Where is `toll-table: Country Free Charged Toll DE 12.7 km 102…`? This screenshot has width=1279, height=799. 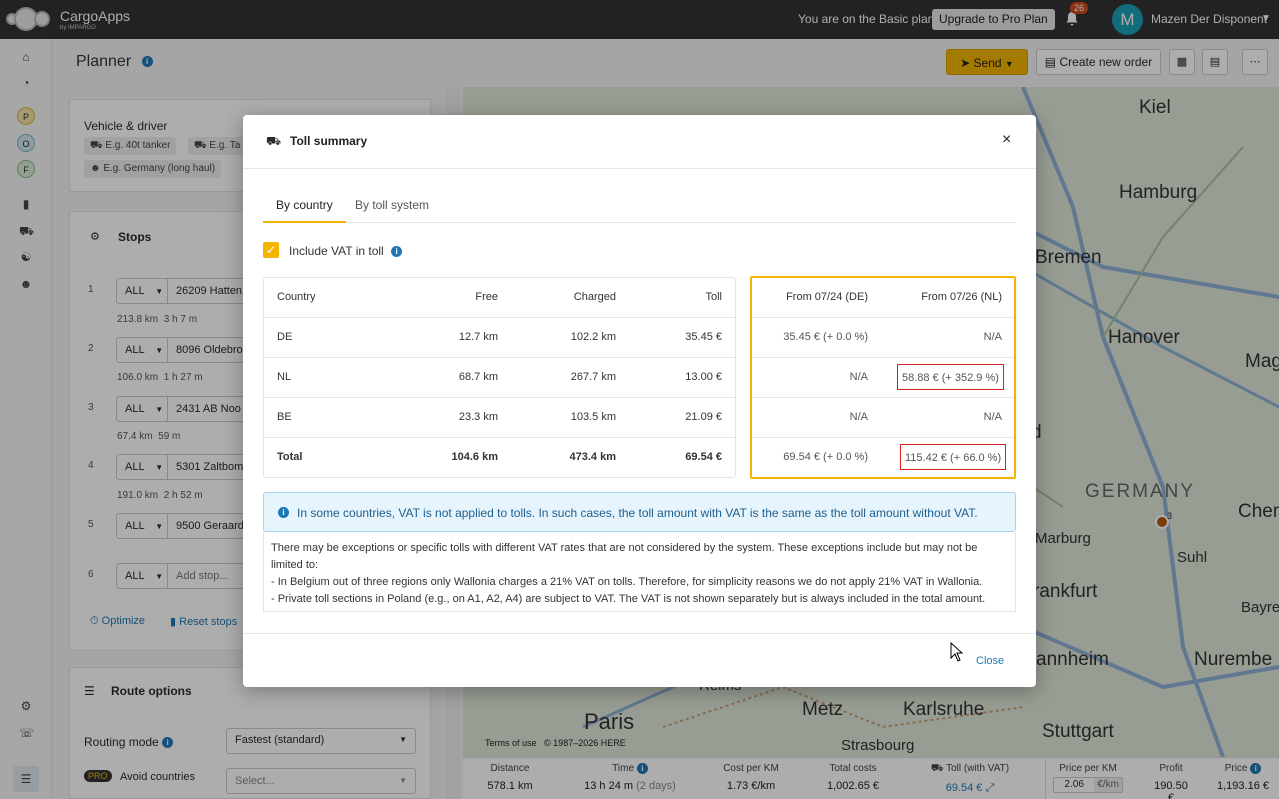
toll-table: Country Free Charged Toll DE 12.7 km 102… is located at coordinates (499, 377).